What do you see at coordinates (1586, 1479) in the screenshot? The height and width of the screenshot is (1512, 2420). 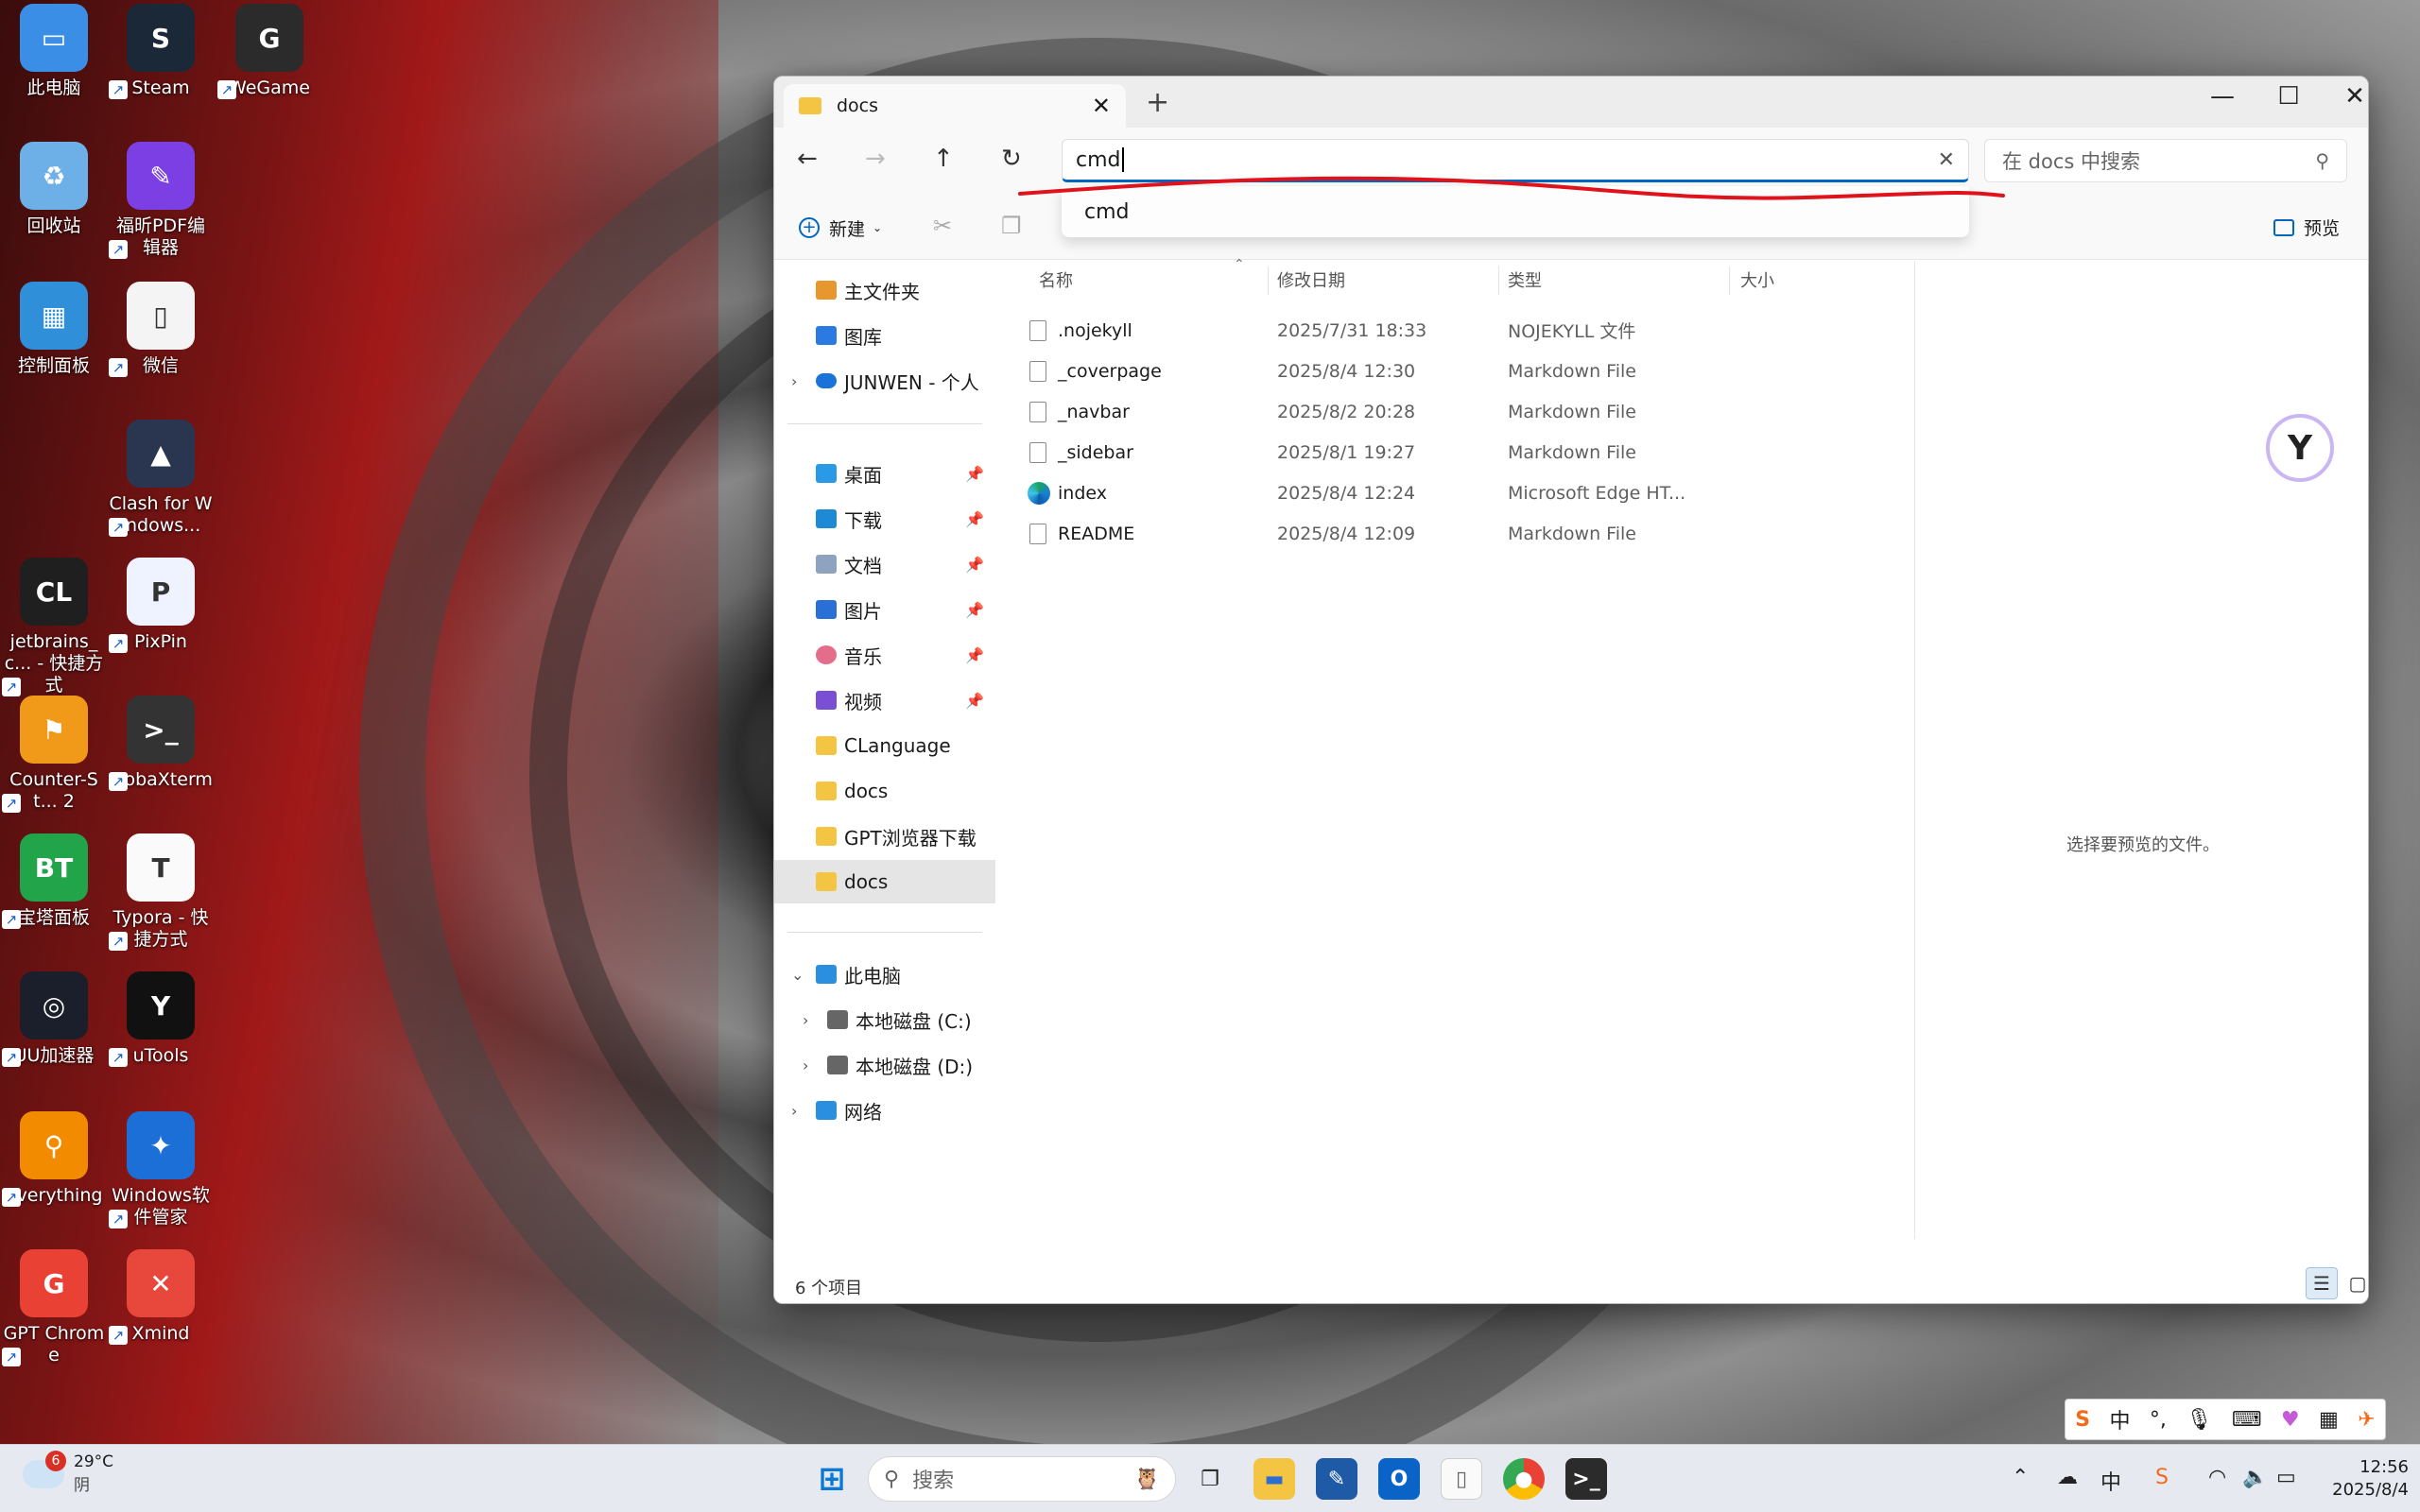 I see `terminal-icon: >_` at bounding box center [1586, 1479].